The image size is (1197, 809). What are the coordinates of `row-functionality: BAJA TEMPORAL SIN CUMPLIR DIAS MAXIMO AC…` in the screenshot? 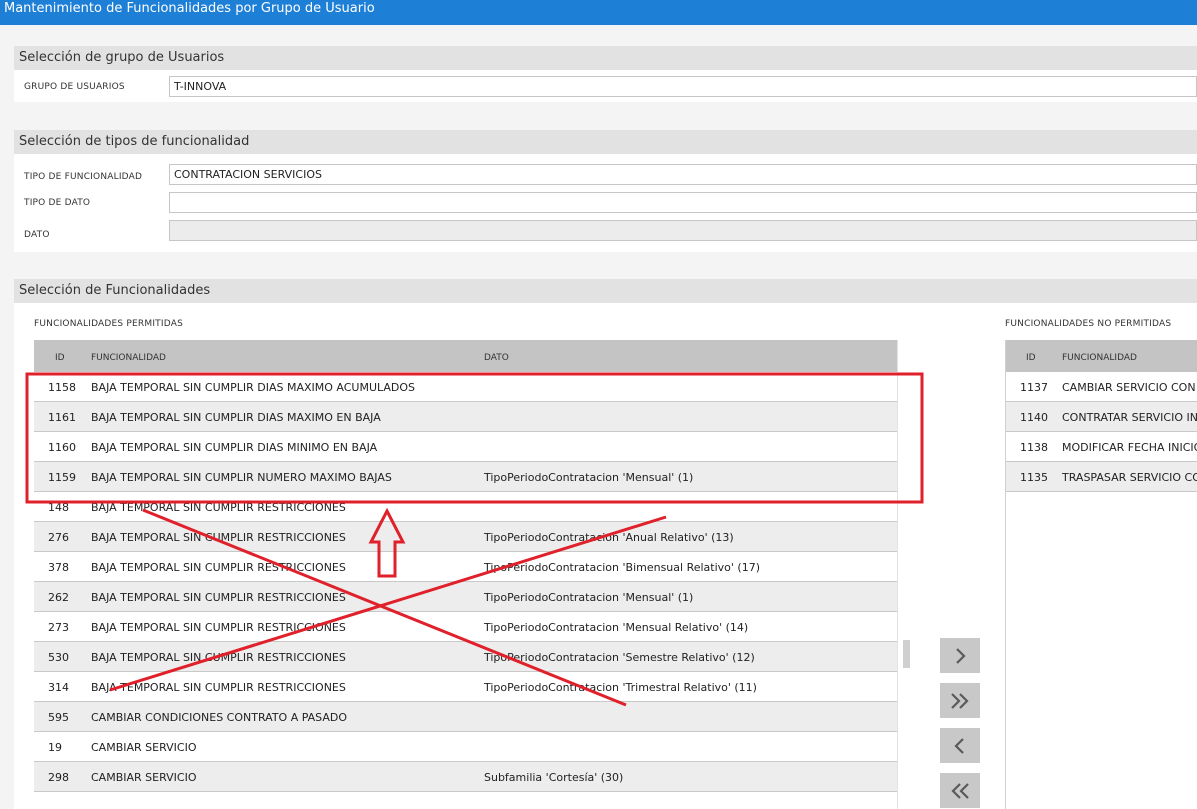 It's located at (253, 387).